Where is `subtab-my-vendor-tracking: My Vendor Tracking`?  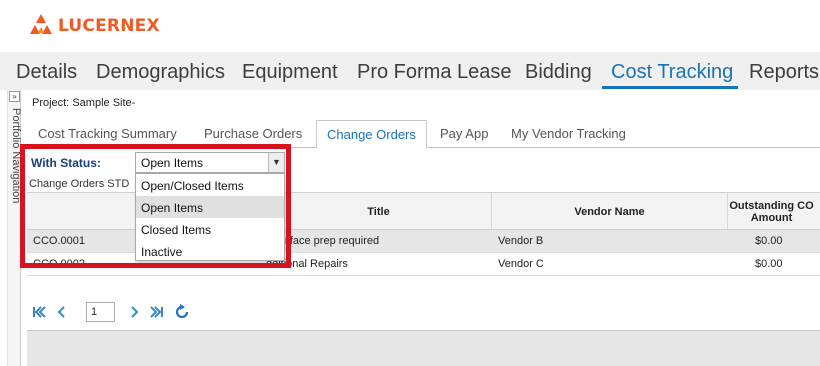 subtab-my-vendor-tracking: My Vendor Tracking is located at coordinates (568, 133).